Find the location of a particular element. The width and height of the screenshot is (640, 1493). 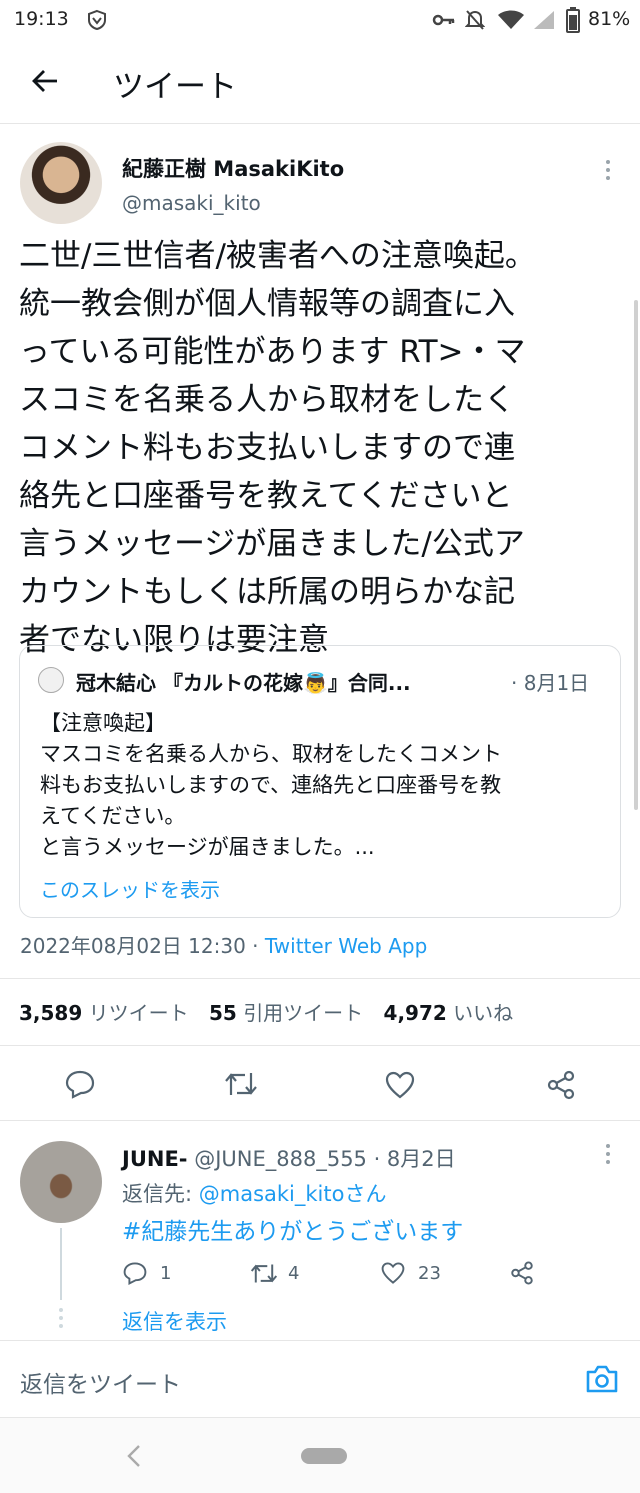

reply-author-avatar is located at coordinates (61, 1182).